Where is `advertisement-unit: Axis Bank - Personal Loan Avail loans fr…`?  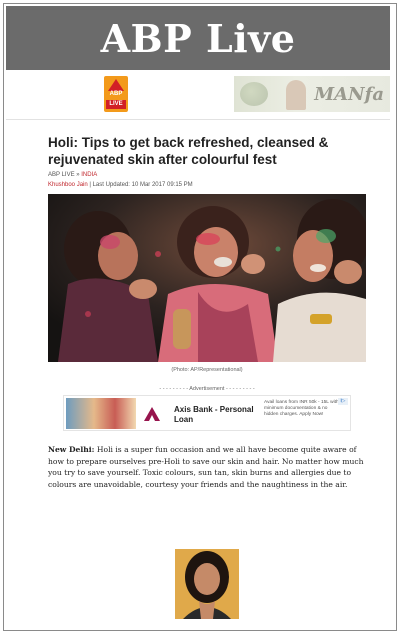
advertisement-unit: Axis Bank - Personal Loan Avail loans fr… is located at coordinates (207, 413).